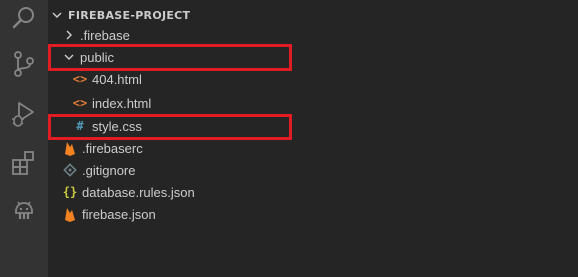 Image resolution: width=578 pixels, height=277 pixels. I want to click on search-icon, so click(24, 18).